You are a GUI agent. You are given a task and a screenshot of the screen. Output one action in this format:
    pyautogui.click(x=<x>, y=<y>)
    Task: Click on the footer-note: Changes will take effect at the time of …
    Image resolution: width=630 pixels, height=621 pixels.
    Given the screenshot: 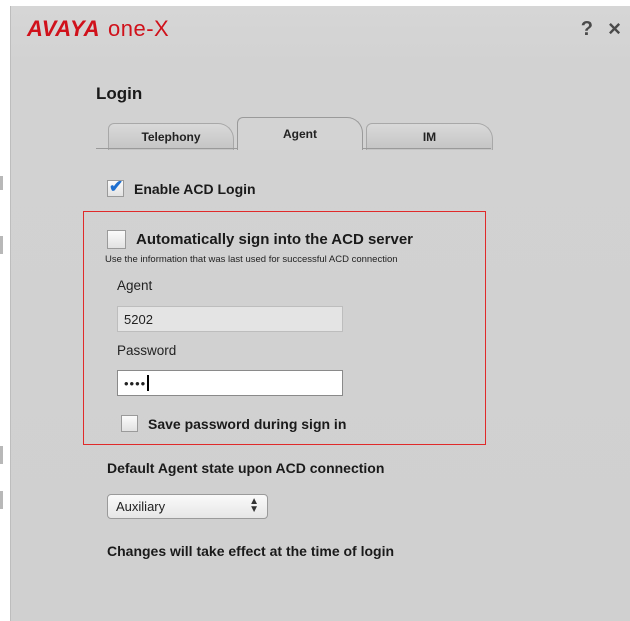 What is the action you would take?
    pyautogui.click(x=251, y=551)
    